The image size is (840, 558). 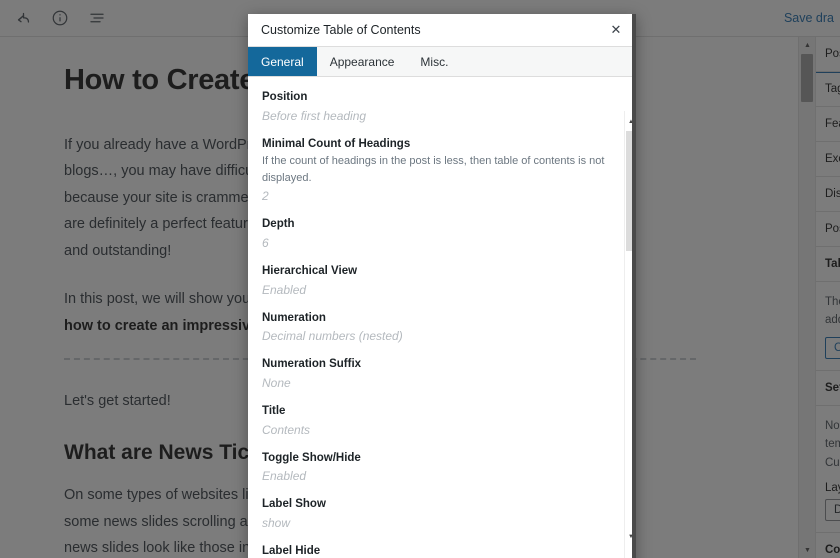 I want to click on modal-tabs: General Appearance Misc., so click(x=442, y=62).